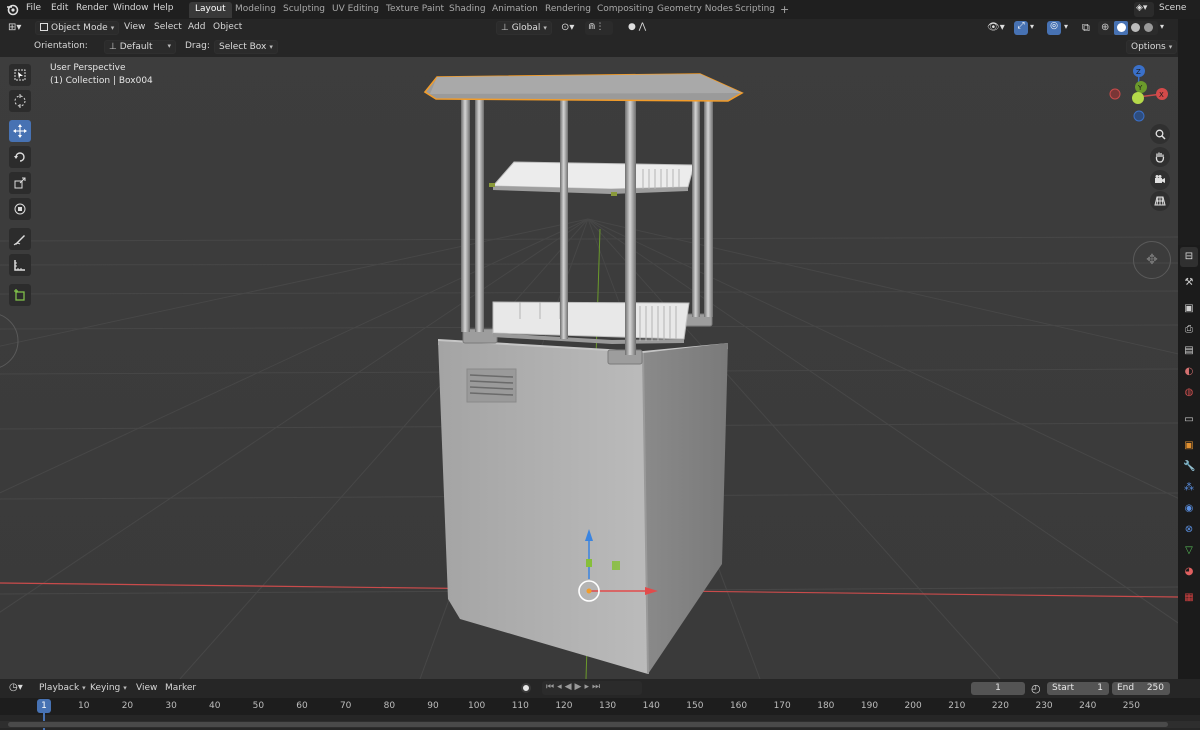  Describe the element at coordinates (92, 8) in the screenshot. I see `menu-render: Render` at that location.